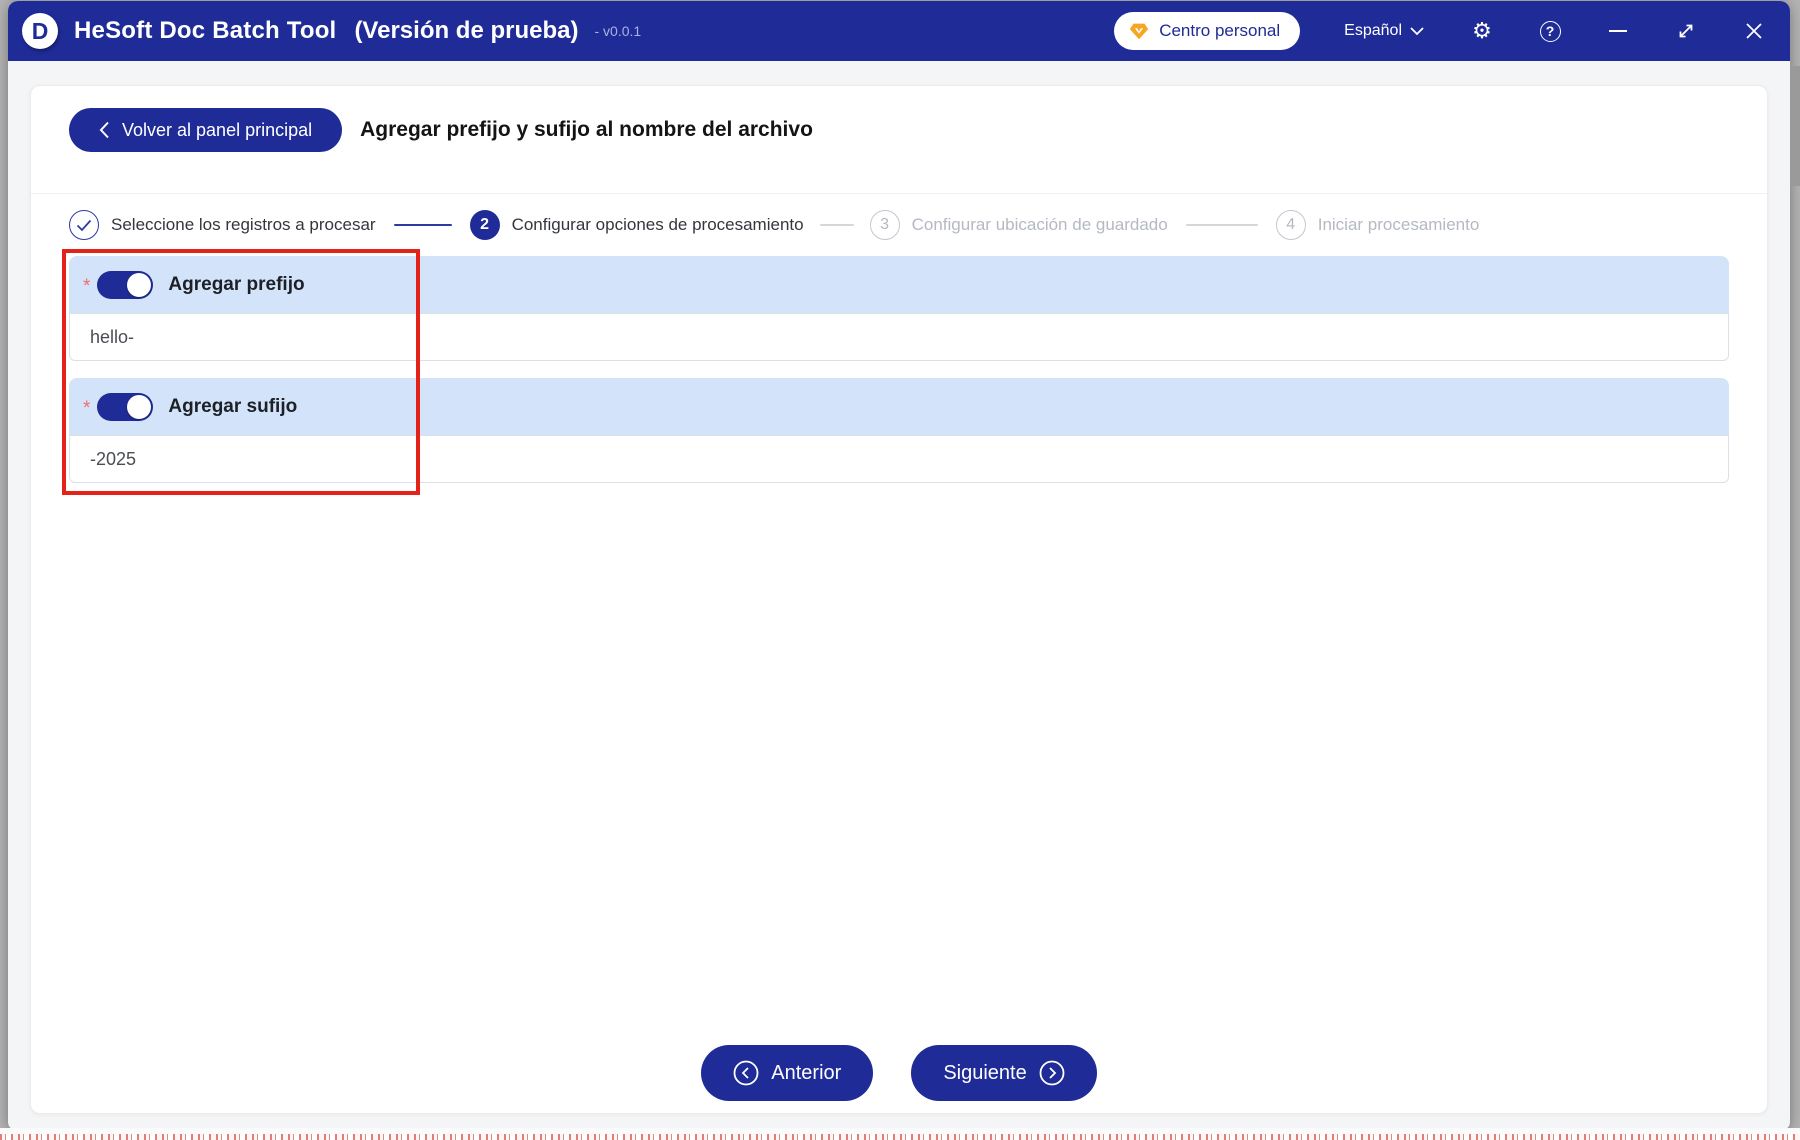 This screenshot has height=1140, width=1800. What do you see at coordinates (236, 284) in the screenshot?
I see `prefix-label: Agregar prefijo` at bounding box center [236, 284].